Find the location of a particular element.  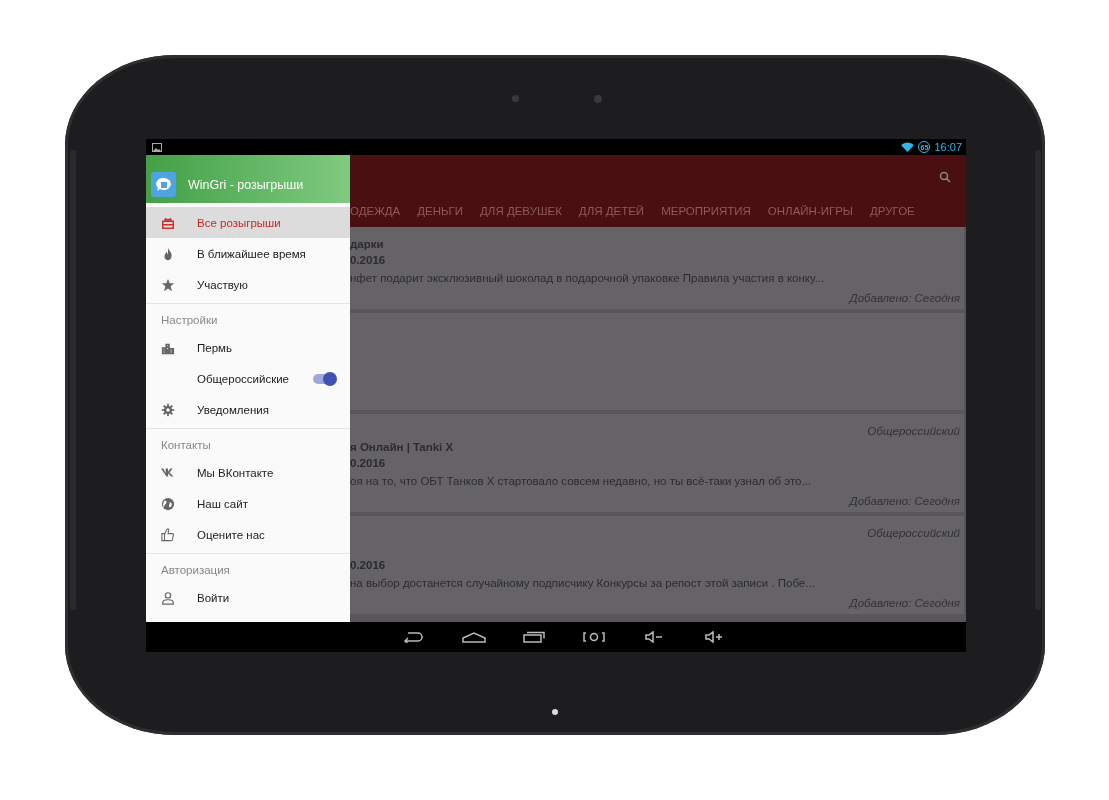

category-tab: ДЛЯ ДЕТЕЙ is located at coordinates (611, 212).